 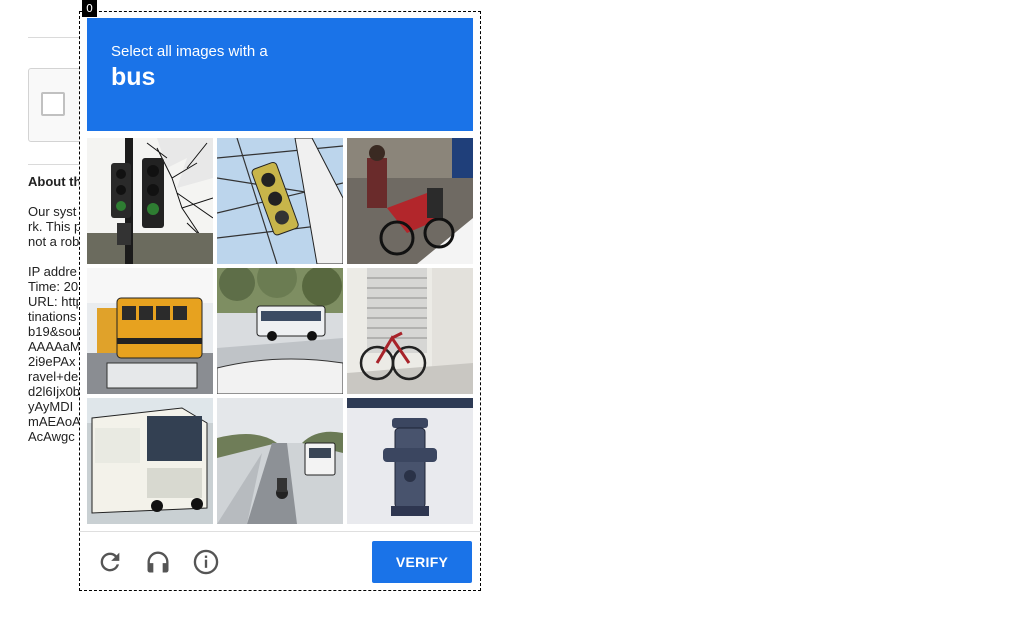 I want to click on body-text-line: not a rob, so click(x=54, y=241).